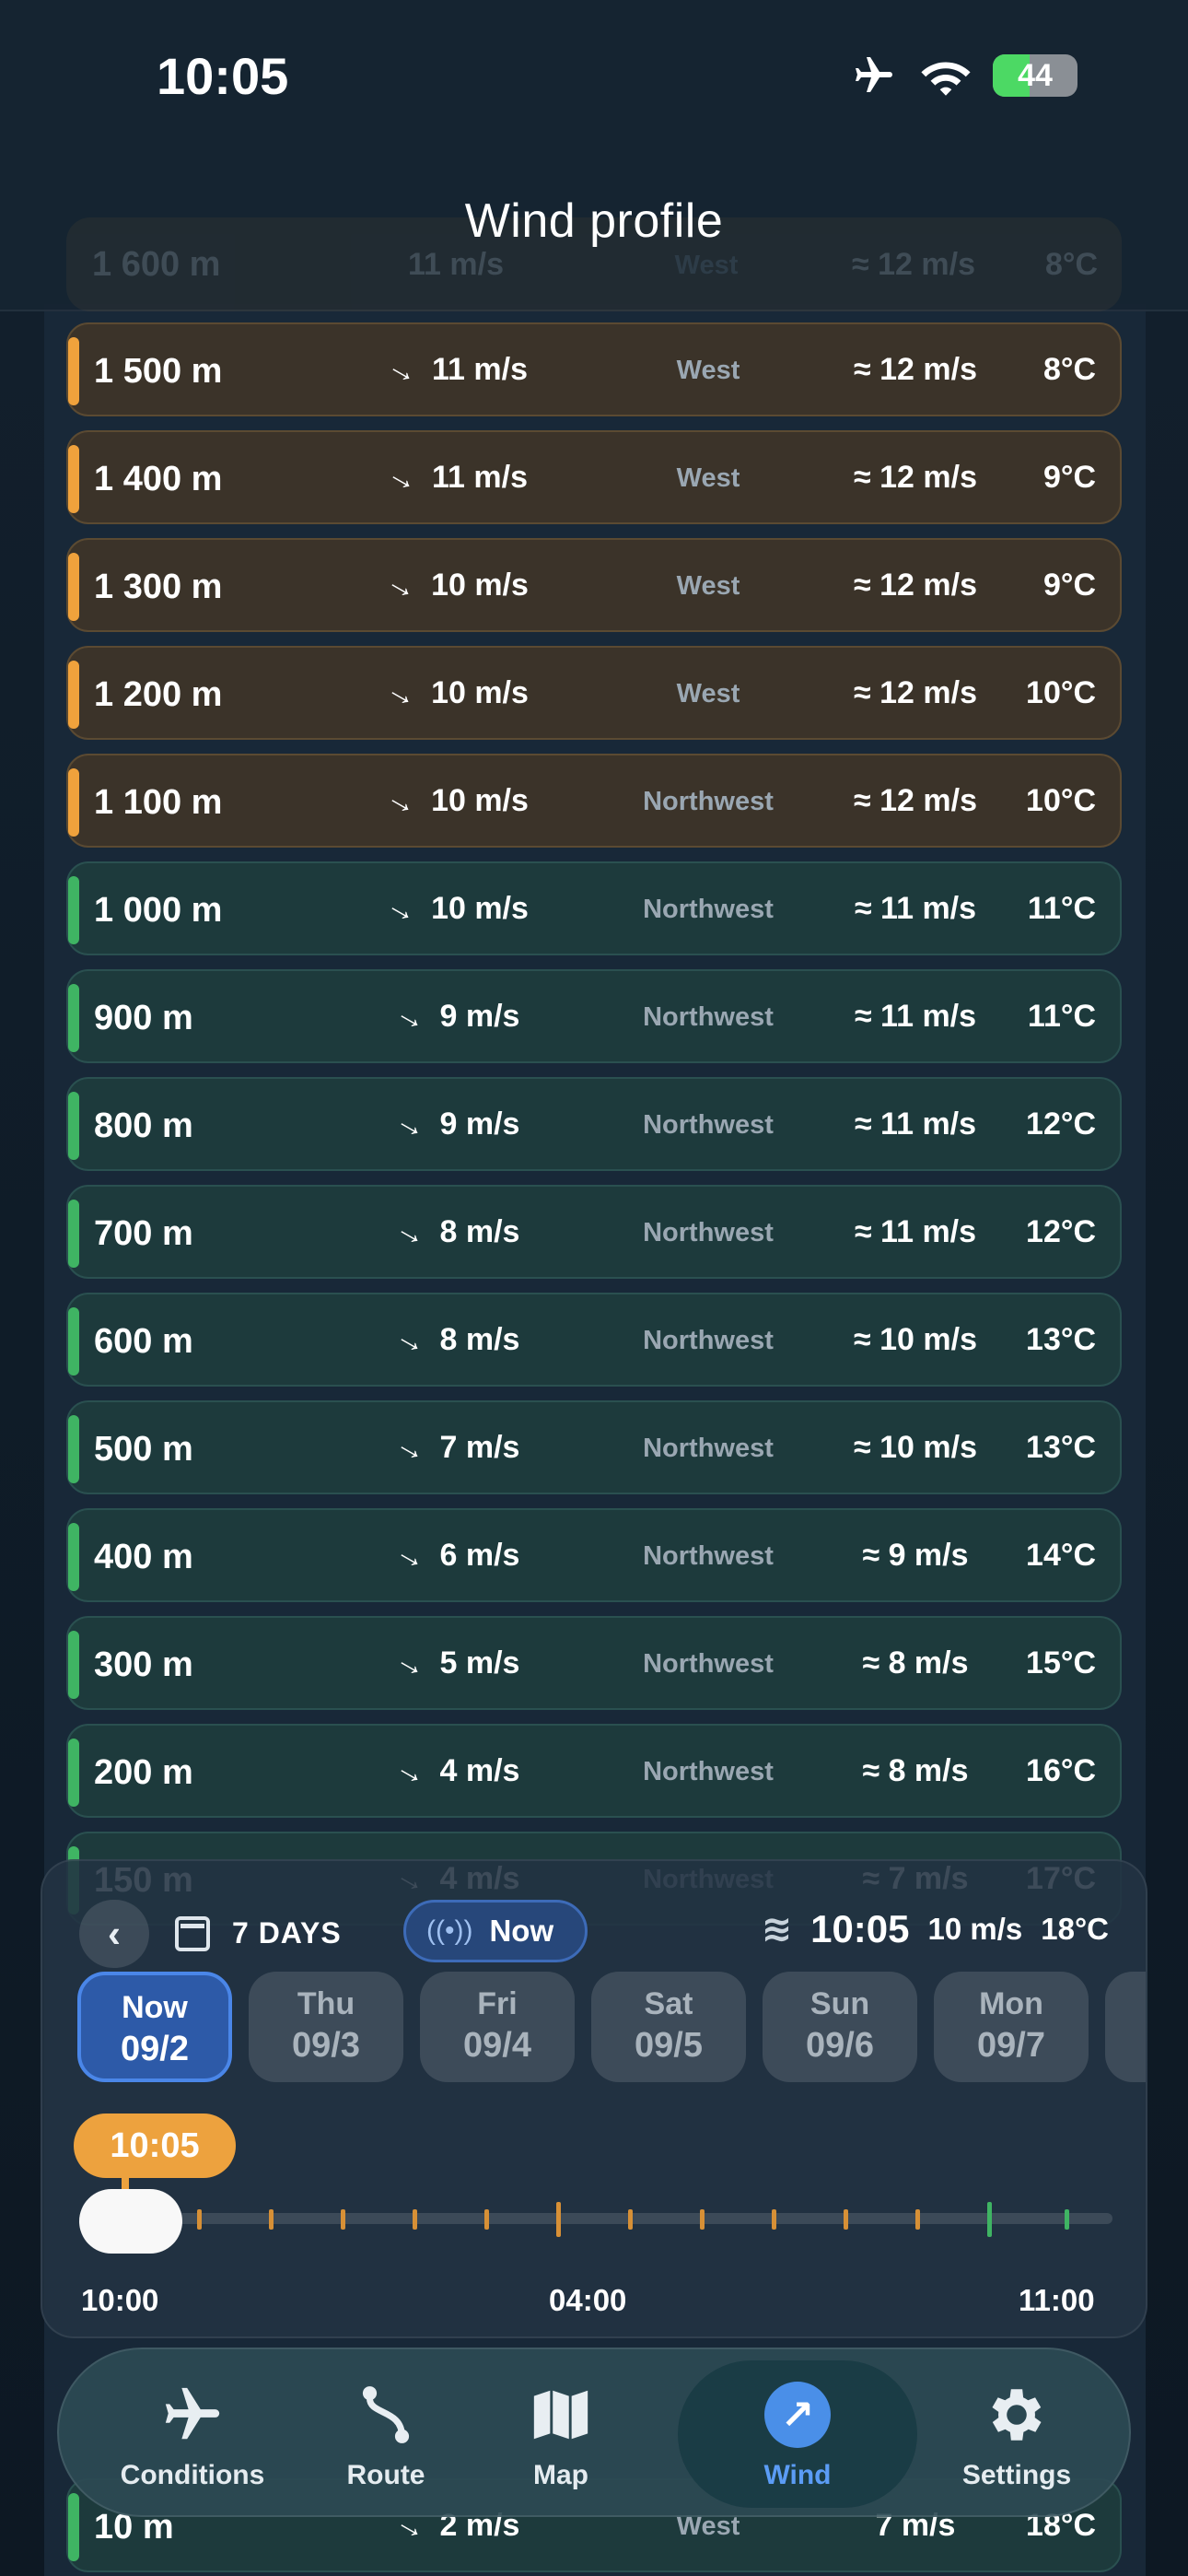  What do you see at coordinates (114, 1934) in the screenshot?
I see `back-button: ‹` at bounding box center [114, 1934].